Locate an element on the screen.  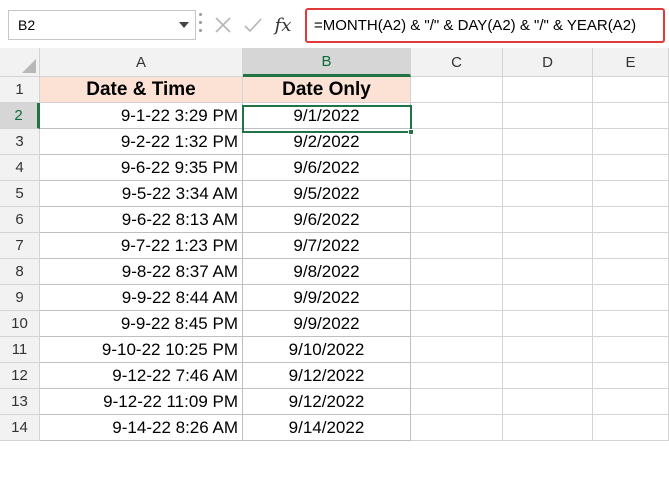
row-header-11: 11 is located at coordinates (20, 350).